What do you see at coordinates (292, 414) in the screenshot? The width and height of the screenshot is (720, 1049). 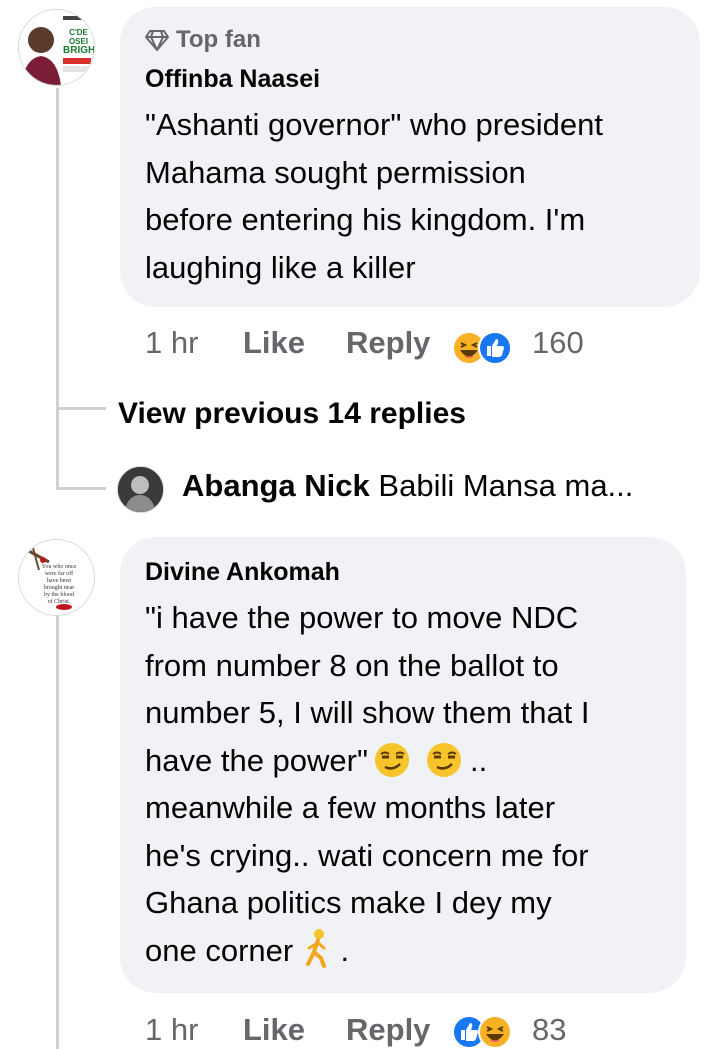 I see `view-previous-replies-link: View previous 14 replies` at bounding box center [292, 414].